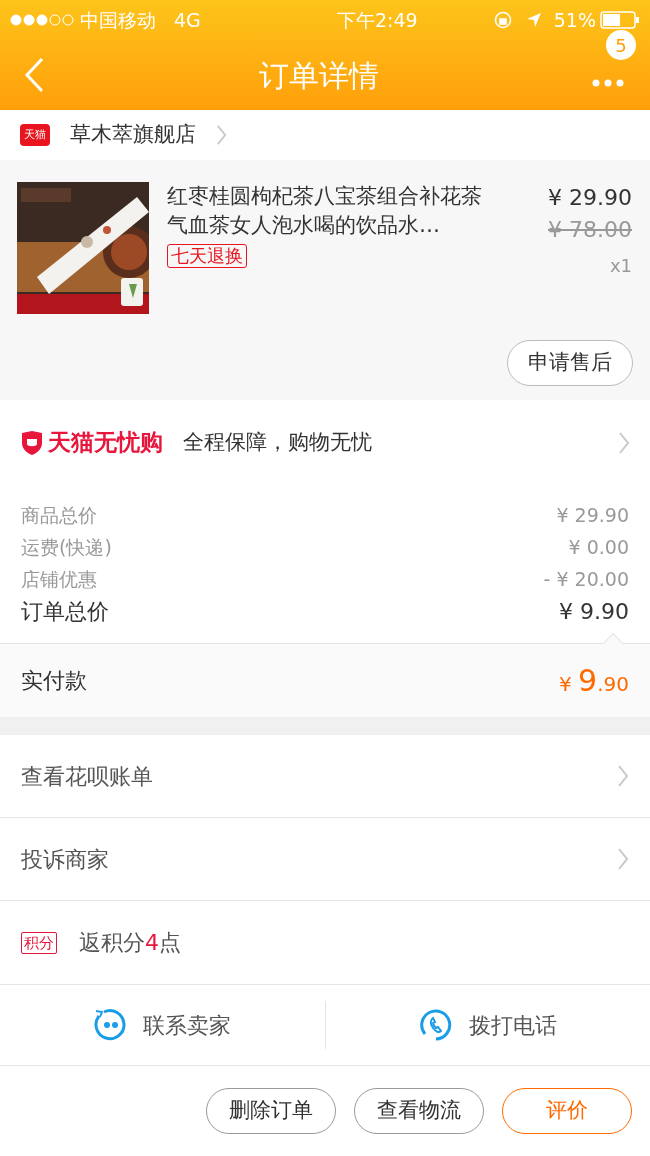 Image resolution: width=650 pixels, height=1156 pixels. I want to click on return-policy-tag: 七天退换, so click(207, 256).